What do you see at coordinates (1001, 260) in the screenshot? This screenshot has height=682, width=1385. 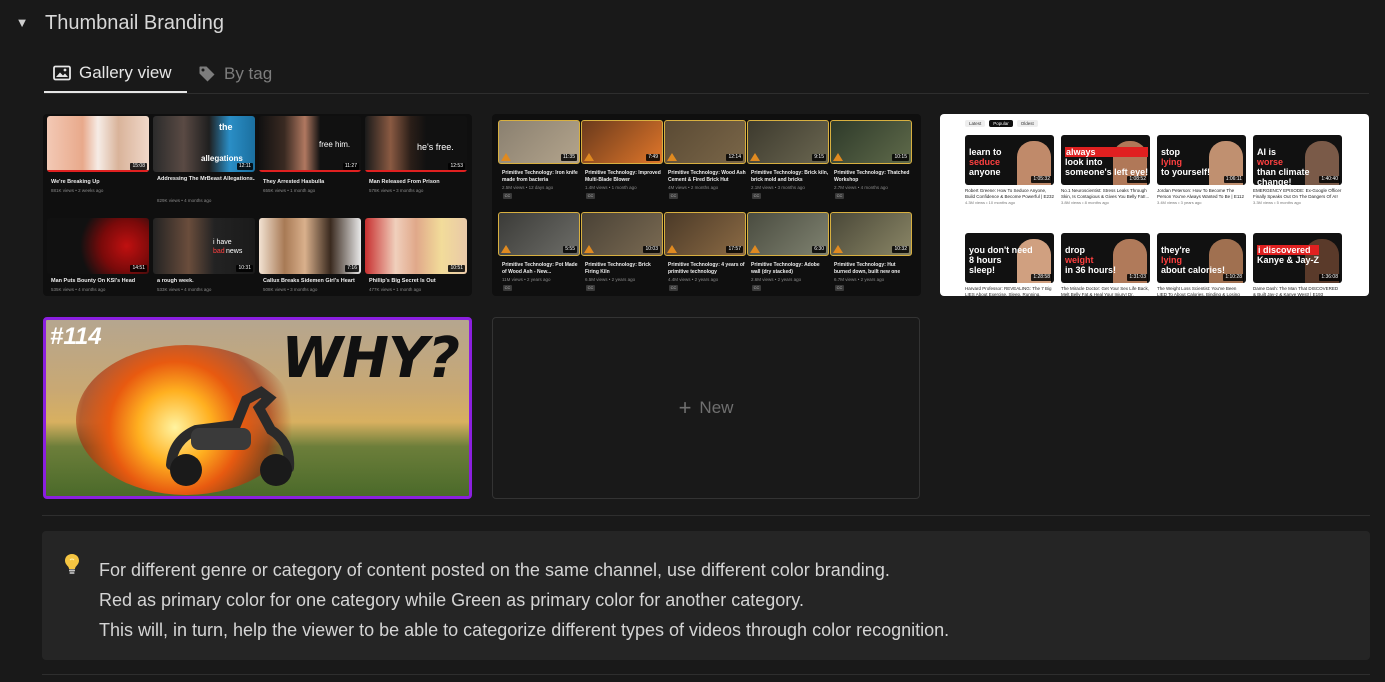 I see `thumbnail-text: you don't need 8 hours sleep!` at bounding box center [1001, 260].